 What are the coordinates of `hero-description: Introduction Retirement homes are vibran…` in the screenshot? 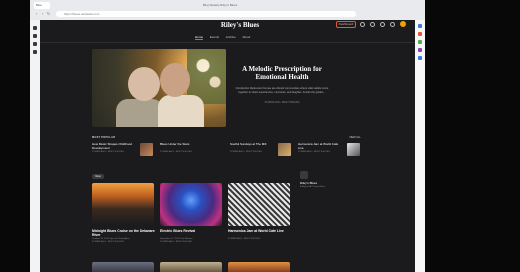 It's located at (282, 90).